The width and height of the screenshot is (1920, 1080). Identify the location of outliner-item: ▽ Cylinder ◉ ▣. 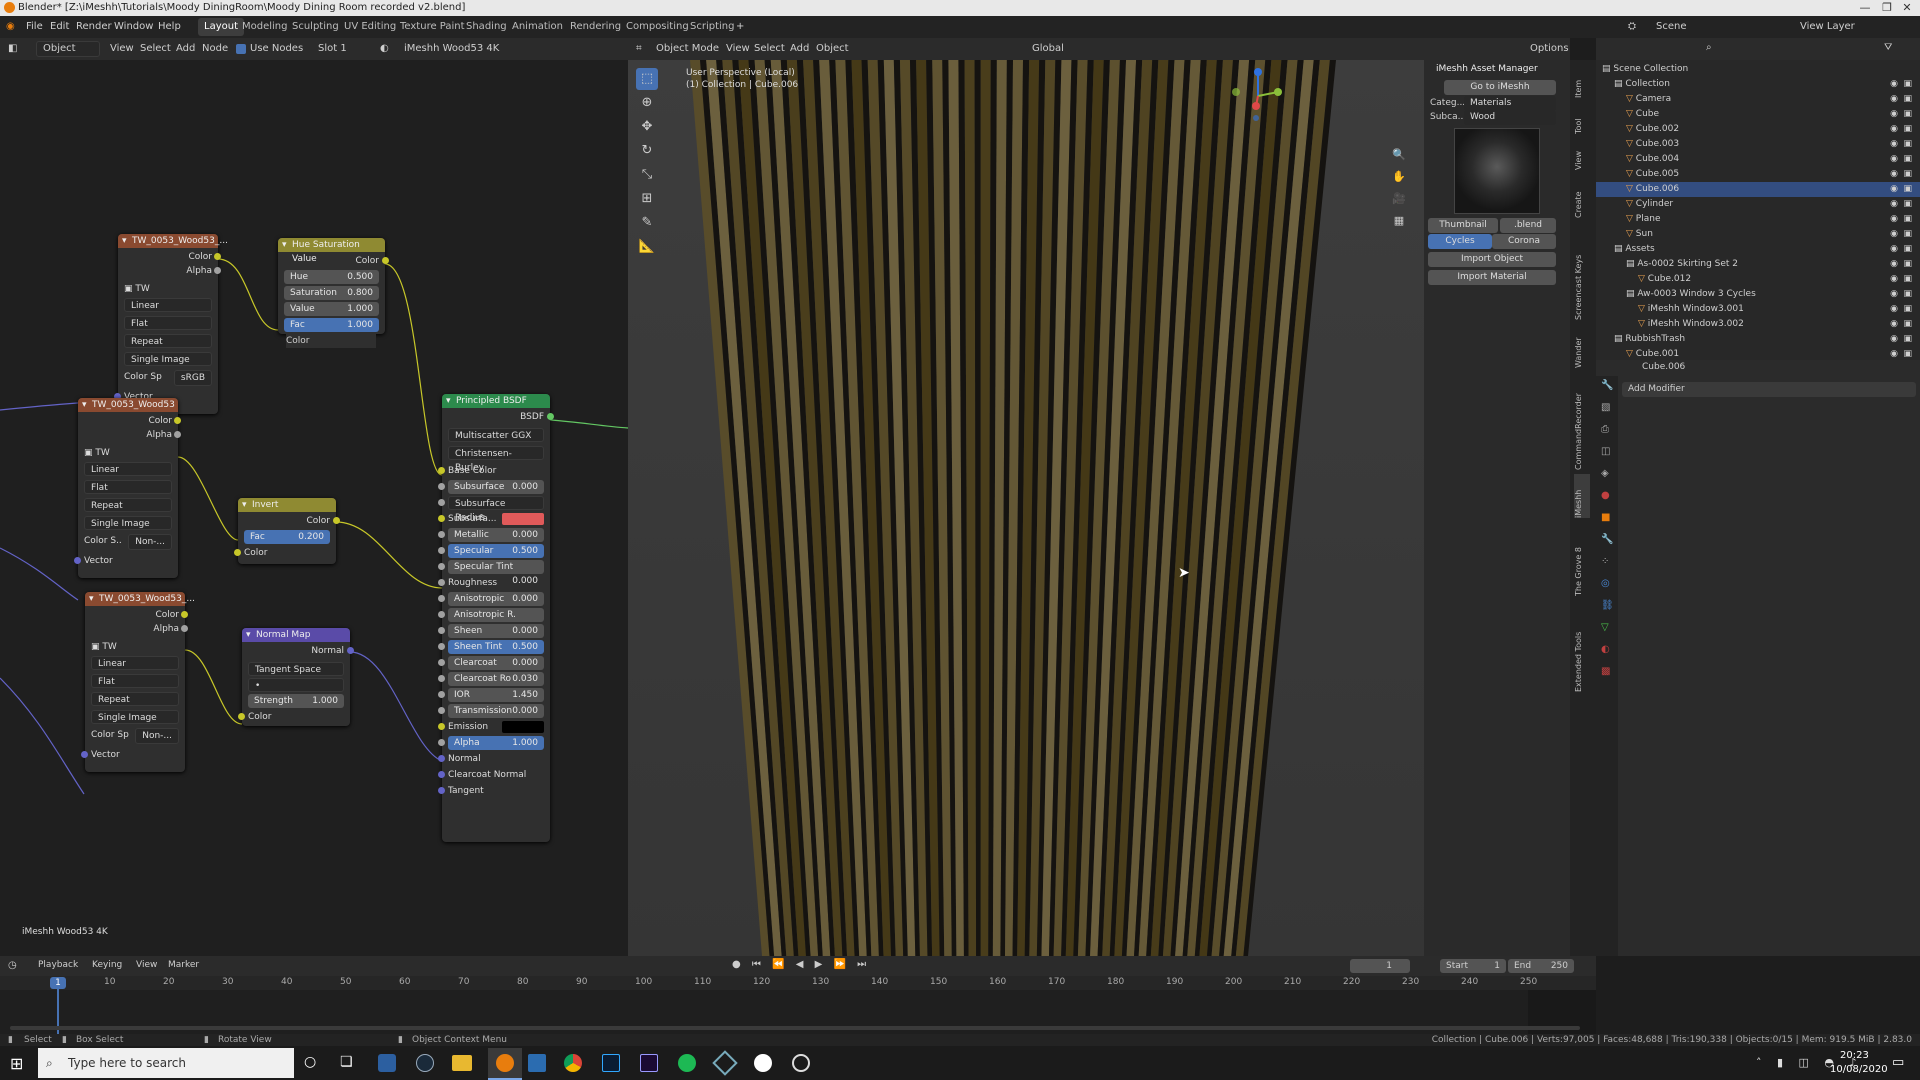
(1758, 204).